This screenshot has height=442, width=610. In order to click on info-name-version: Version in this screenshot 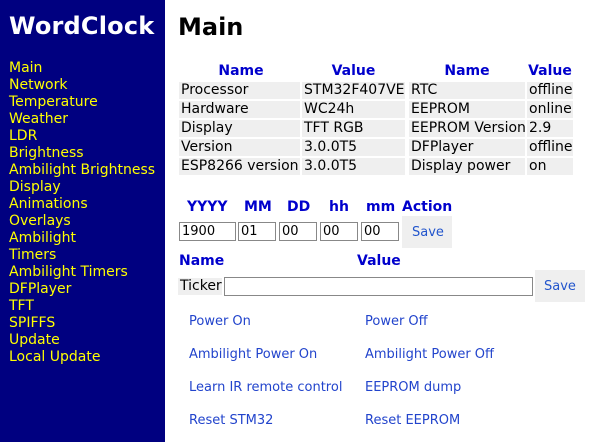, I will do `click(239, 147)`.